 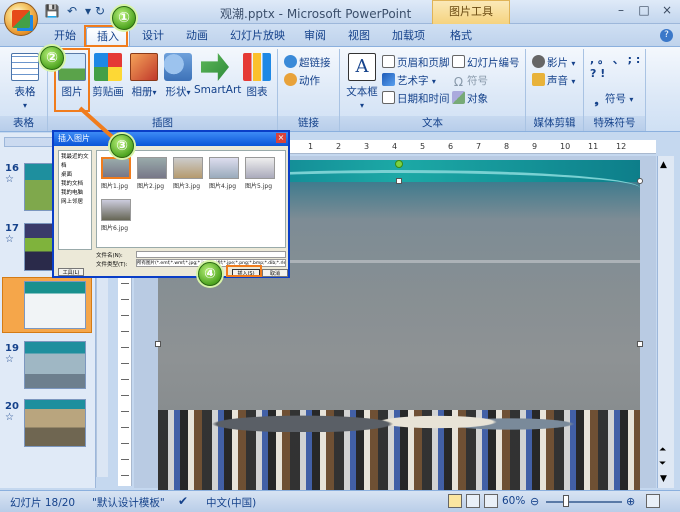 I want to click on file-name-2: 图片2.jpg, so click(x=151, y=186).